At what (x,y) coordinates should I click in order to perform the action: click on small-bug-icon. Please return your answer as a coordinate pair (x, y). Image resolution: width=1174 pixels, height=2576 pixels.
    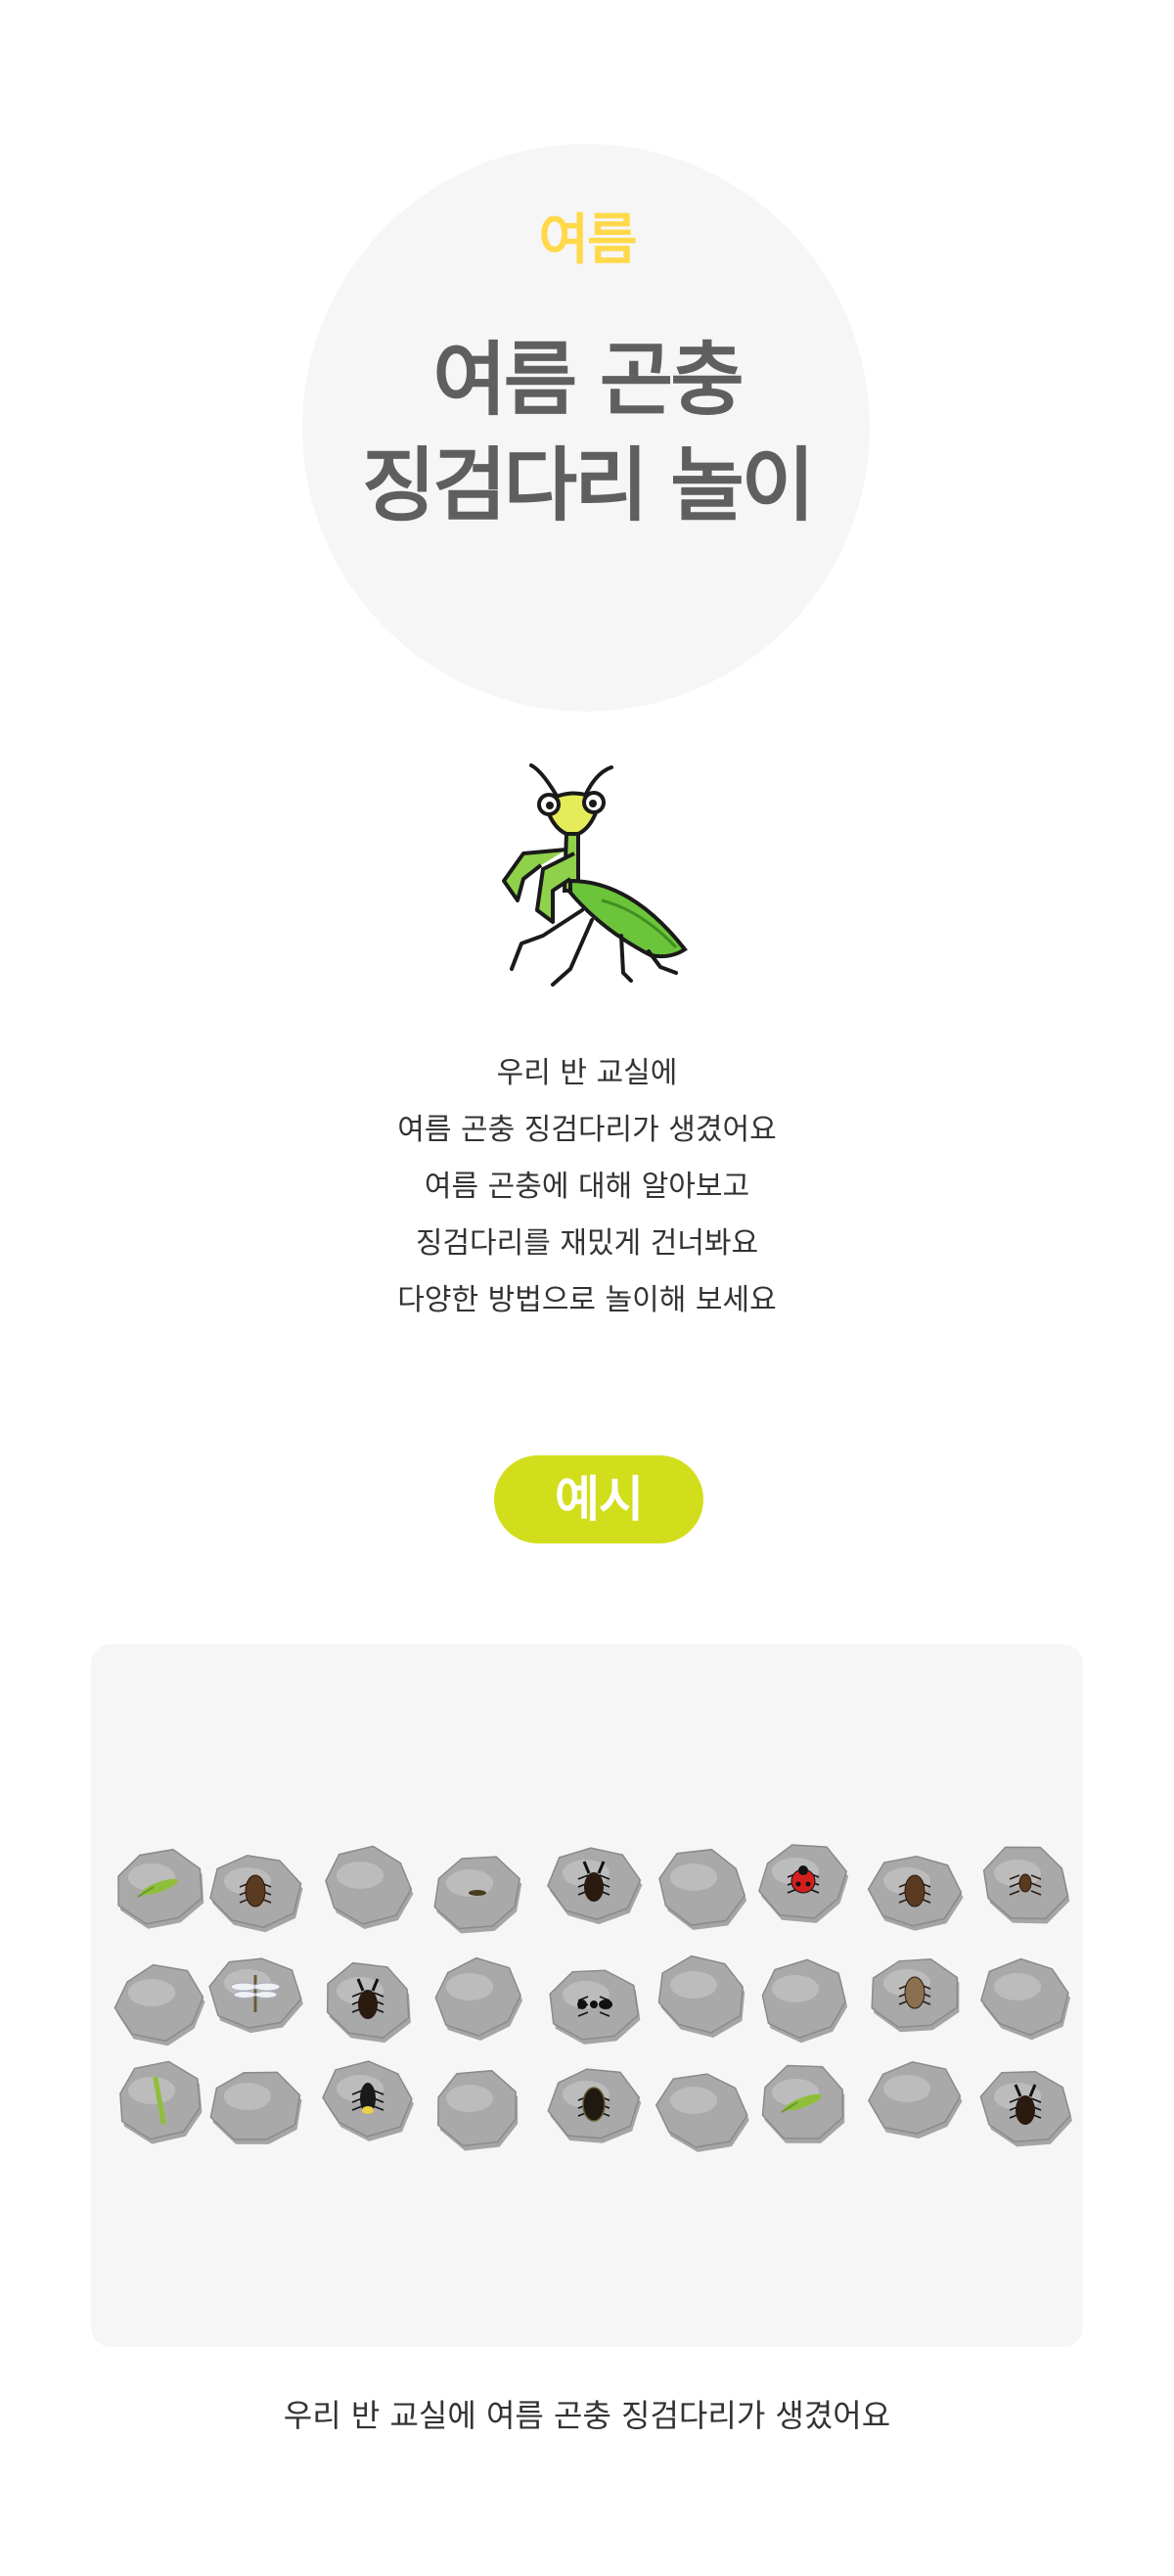
    Looking at the image, I should click on (477, 1893).